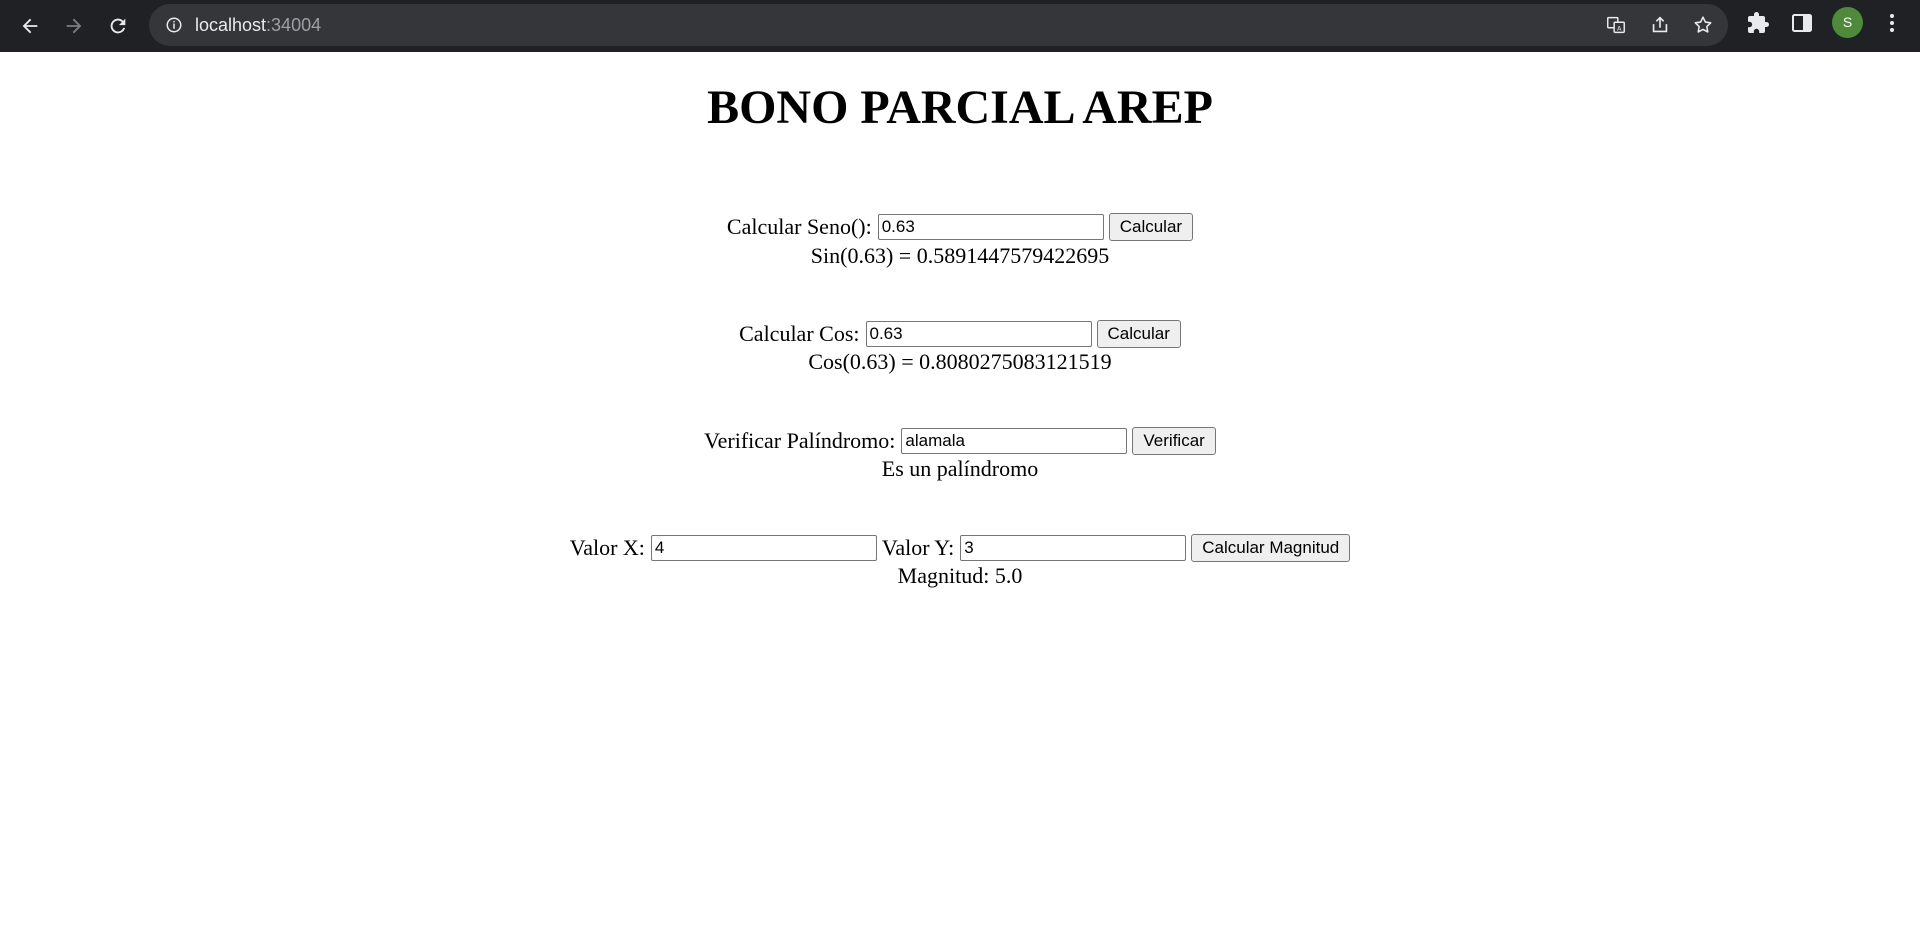  Describe the element at coordinates (800, 440) in the screenshot. I see `palindromo-label: Verificar Palíndromo:` at that location.